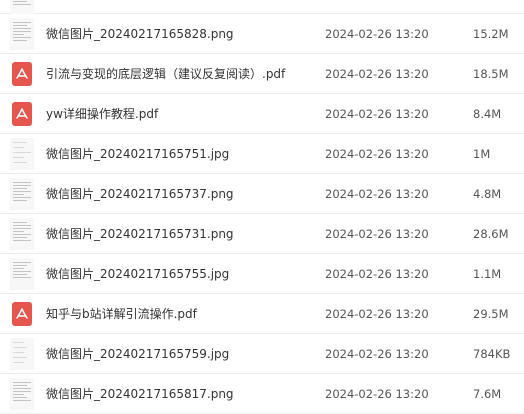 The height and width of the screenshot is (414, 524). Describe the element at coordinates (487, 394) in the screenshot. I see `file-size: 7.6M` at that location.